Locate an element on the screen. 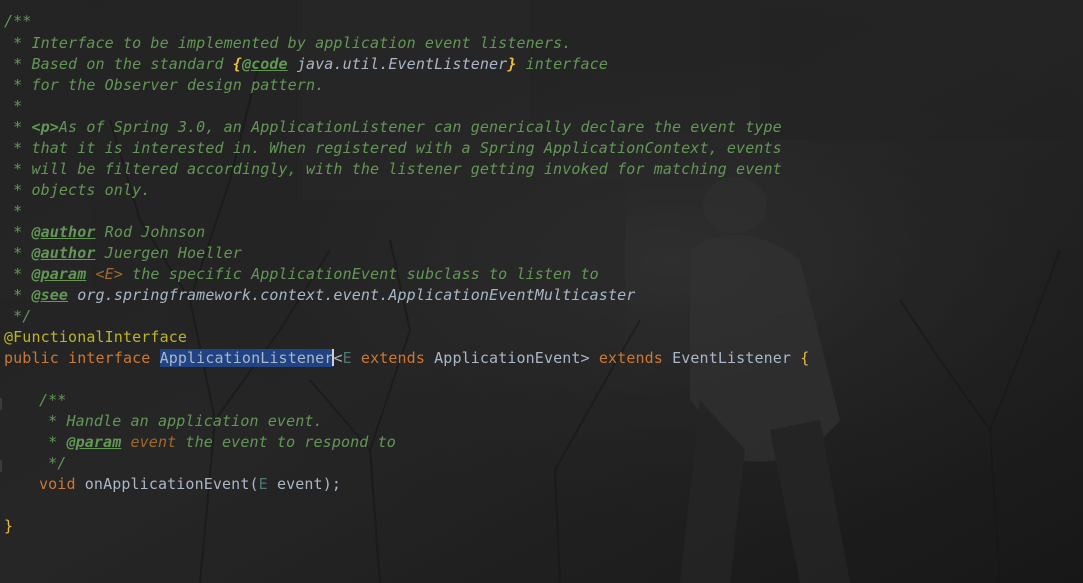 This screenshot has width=1083, height=583. javadoc-open: /** is located at coordinates (18, 21).